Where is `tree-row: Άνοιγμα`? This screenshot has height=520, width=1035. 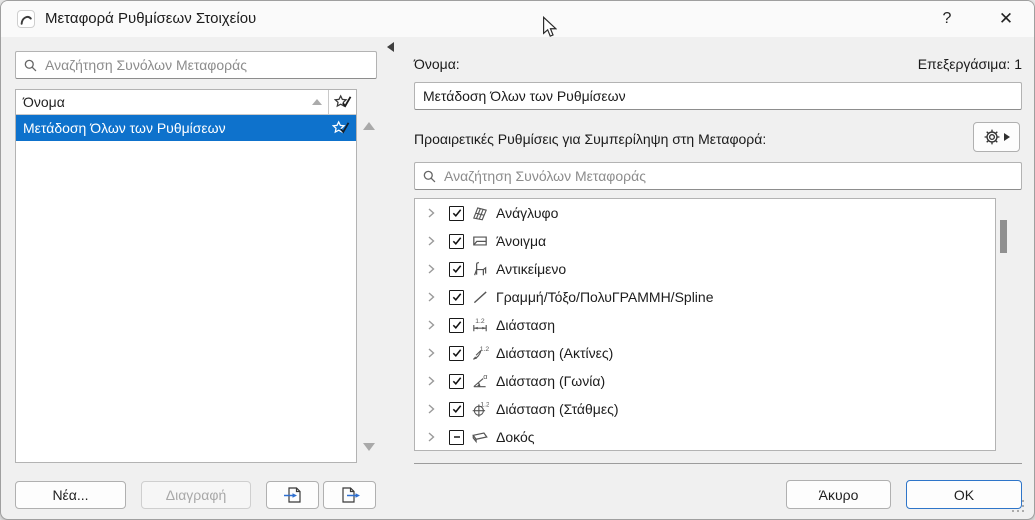 tree-row: Άνοιγμα is located at coordinates (705, 241).